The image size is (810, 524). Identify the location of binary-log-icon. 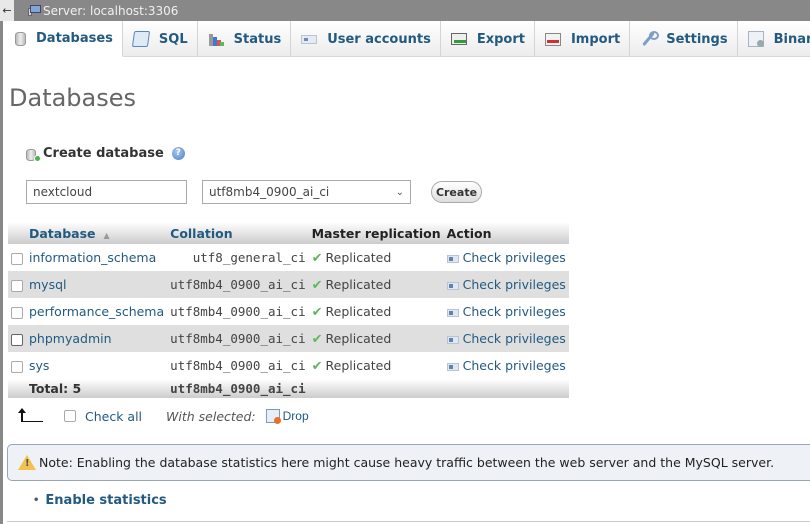
(755, 39).